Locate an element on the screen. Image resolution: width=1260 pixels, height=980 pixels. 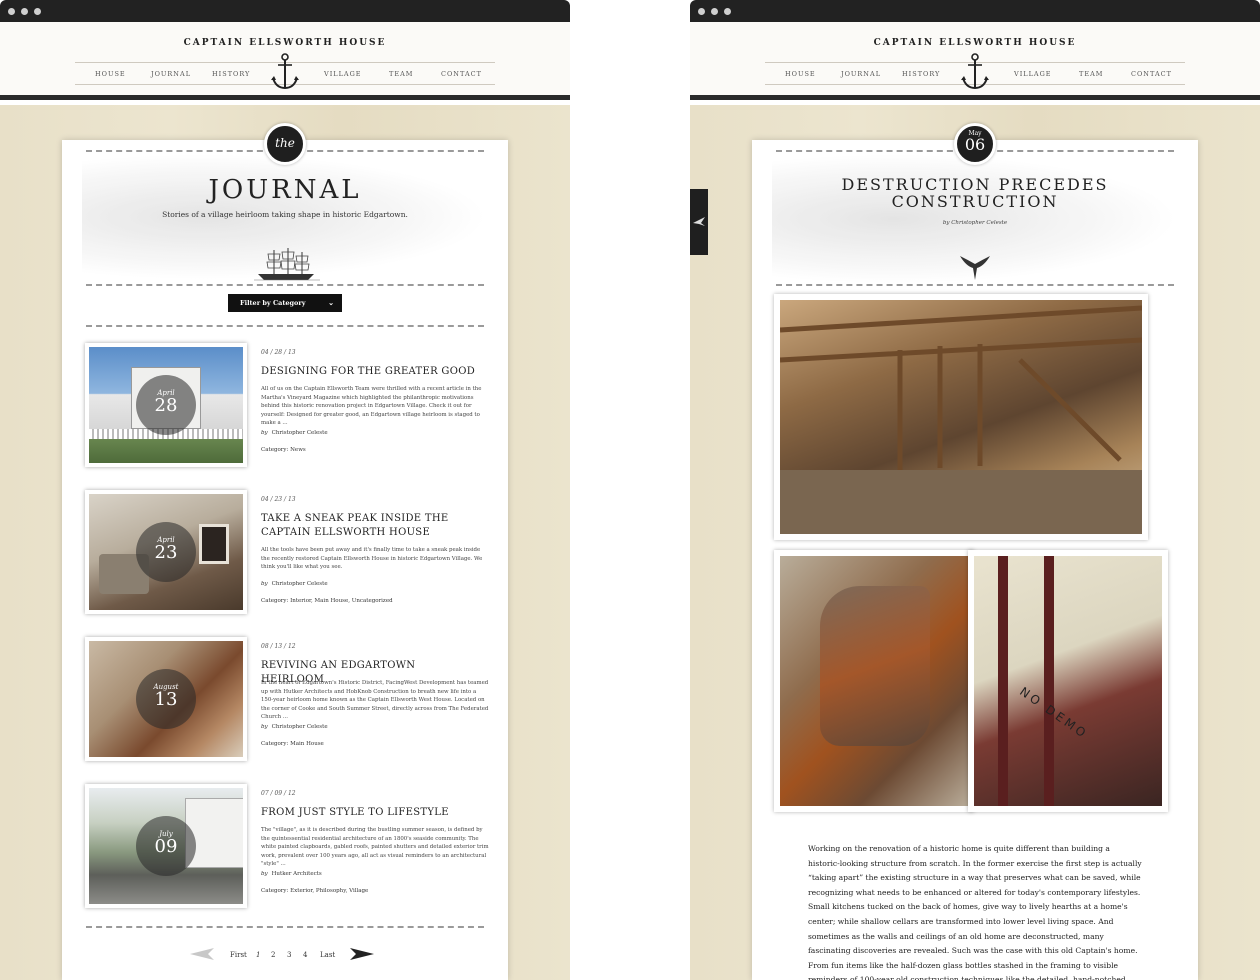
prev-arrow-icon is located at coordinates (202, 954).